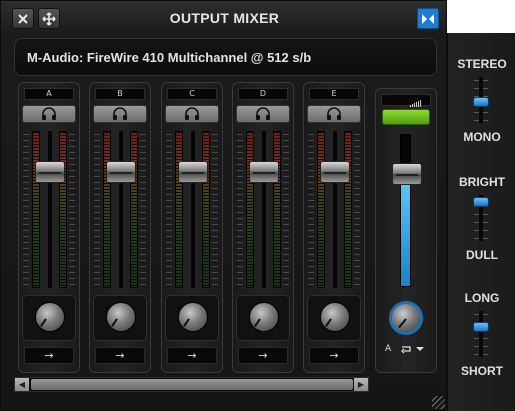 This screenshot has width=515, height=411. I want to click on master-knob, so click(406, 318).